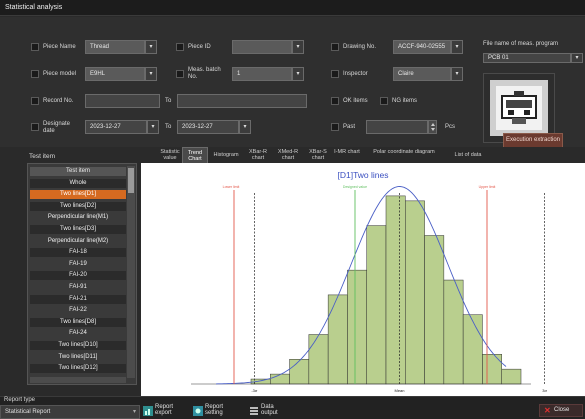  What do you see at coordinates (198, 411) in the screenshot?
I see `report-setting-icon` at bounding box center [198, 411].